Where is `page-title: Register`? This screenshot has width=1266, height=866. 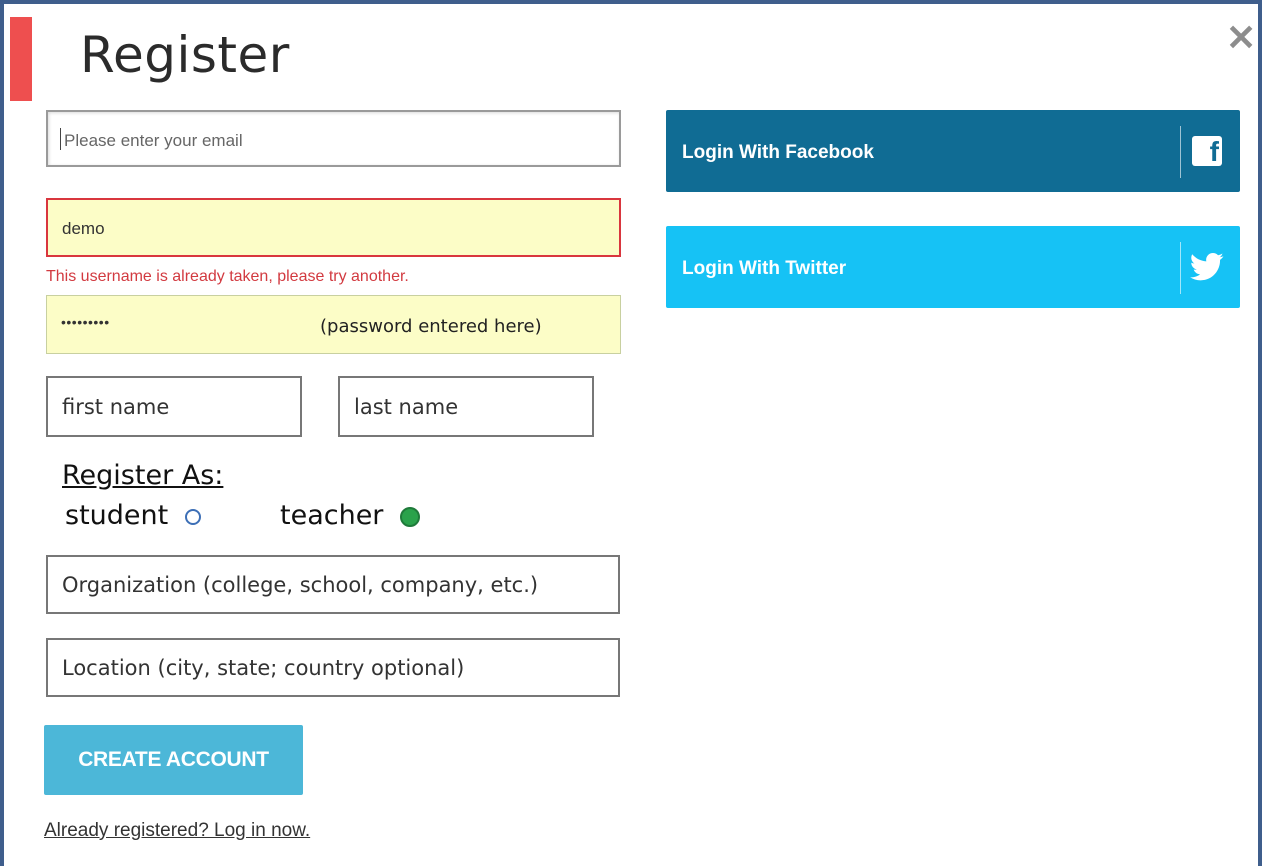 page-title: Register is located at coordinates (185, 55).